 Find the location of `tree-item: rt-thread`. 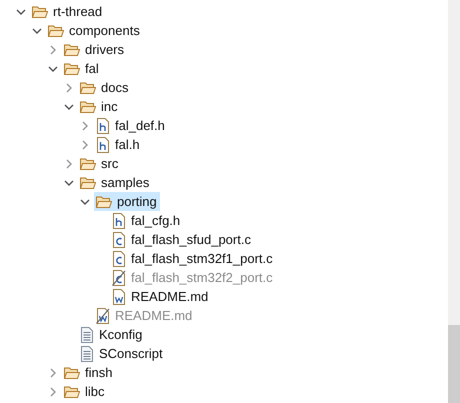

tree-item: rt-thread is located at coordinates (68, 11).